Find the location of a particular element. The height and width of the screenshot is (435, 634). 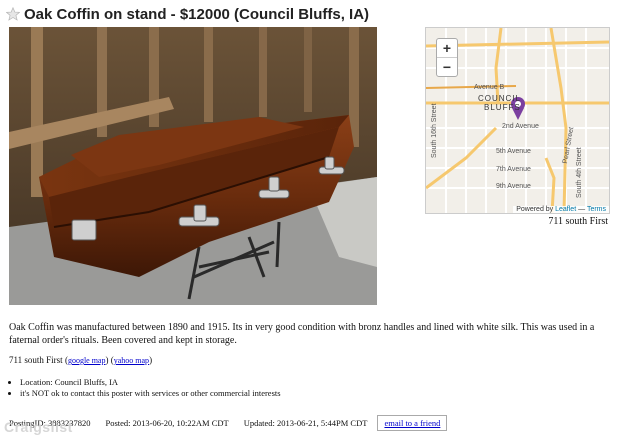

email-to-friend-button: email to a friend is located at coordinates (412, 423).